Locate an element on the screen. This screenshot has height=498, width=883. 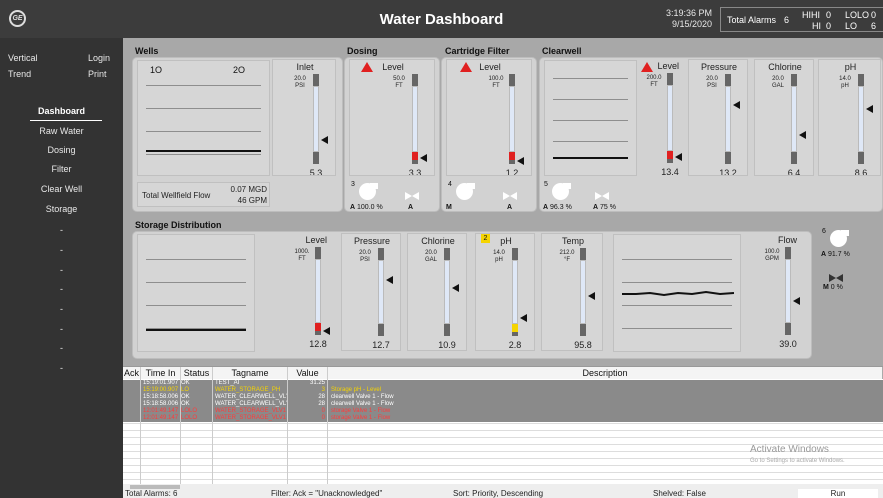
storage-temp-gauge: Temp 212.0 °F 95.8 is located at coordinates (572, 292).